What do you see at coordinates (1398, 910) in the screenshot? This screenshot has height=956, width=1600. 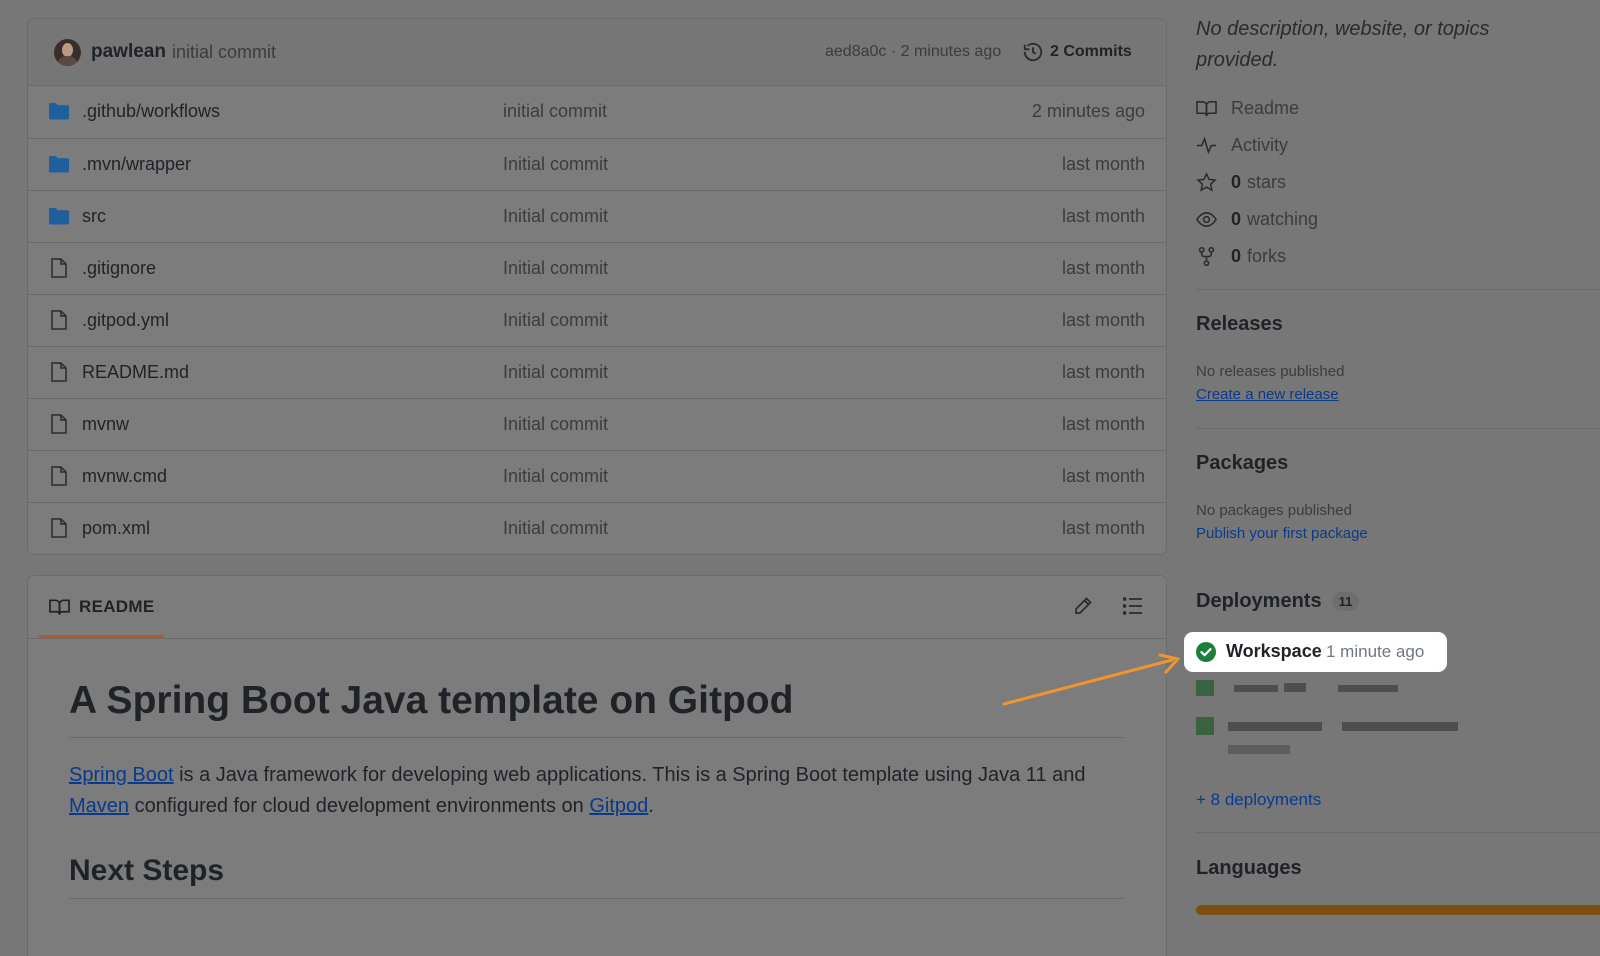 I see `language-bar` at bounding box center [1398, 910].